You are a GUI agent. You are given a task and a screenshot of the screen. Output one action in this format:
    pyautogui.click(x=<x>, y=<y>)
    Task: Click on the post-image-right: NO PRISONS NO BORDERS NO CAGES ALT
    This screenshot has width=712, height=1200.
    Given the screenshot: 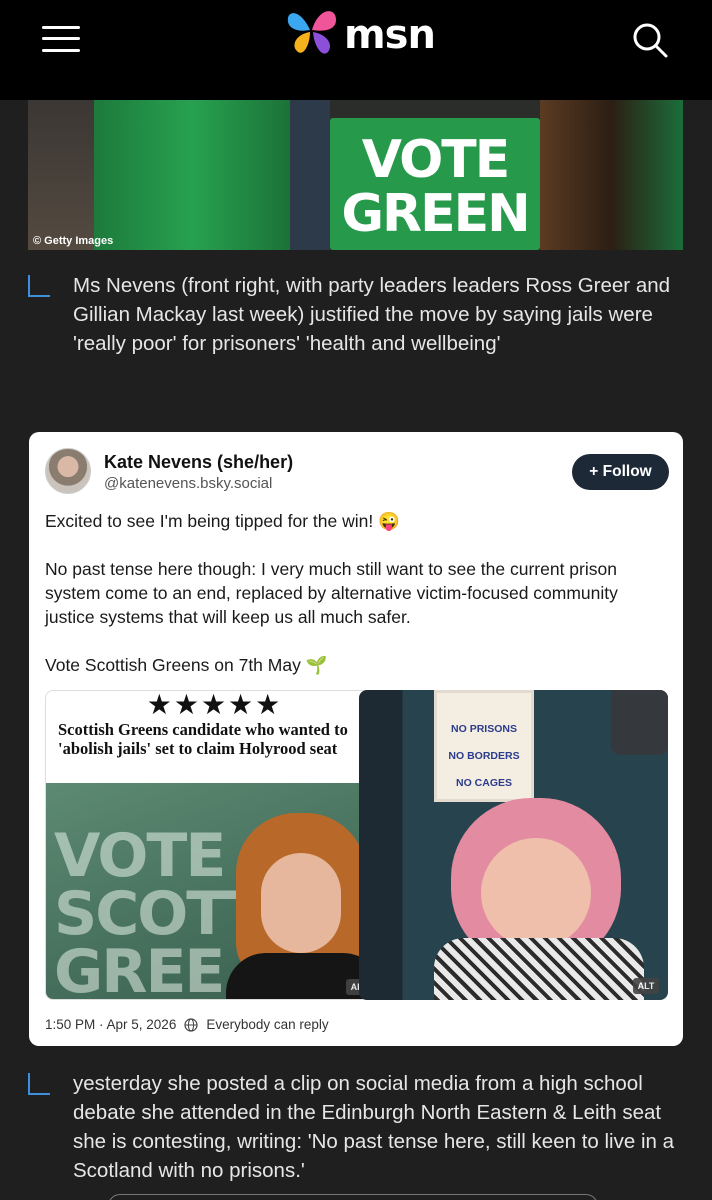 What is the action you would take?
    pyautogui.click(x=513, y=845)
    